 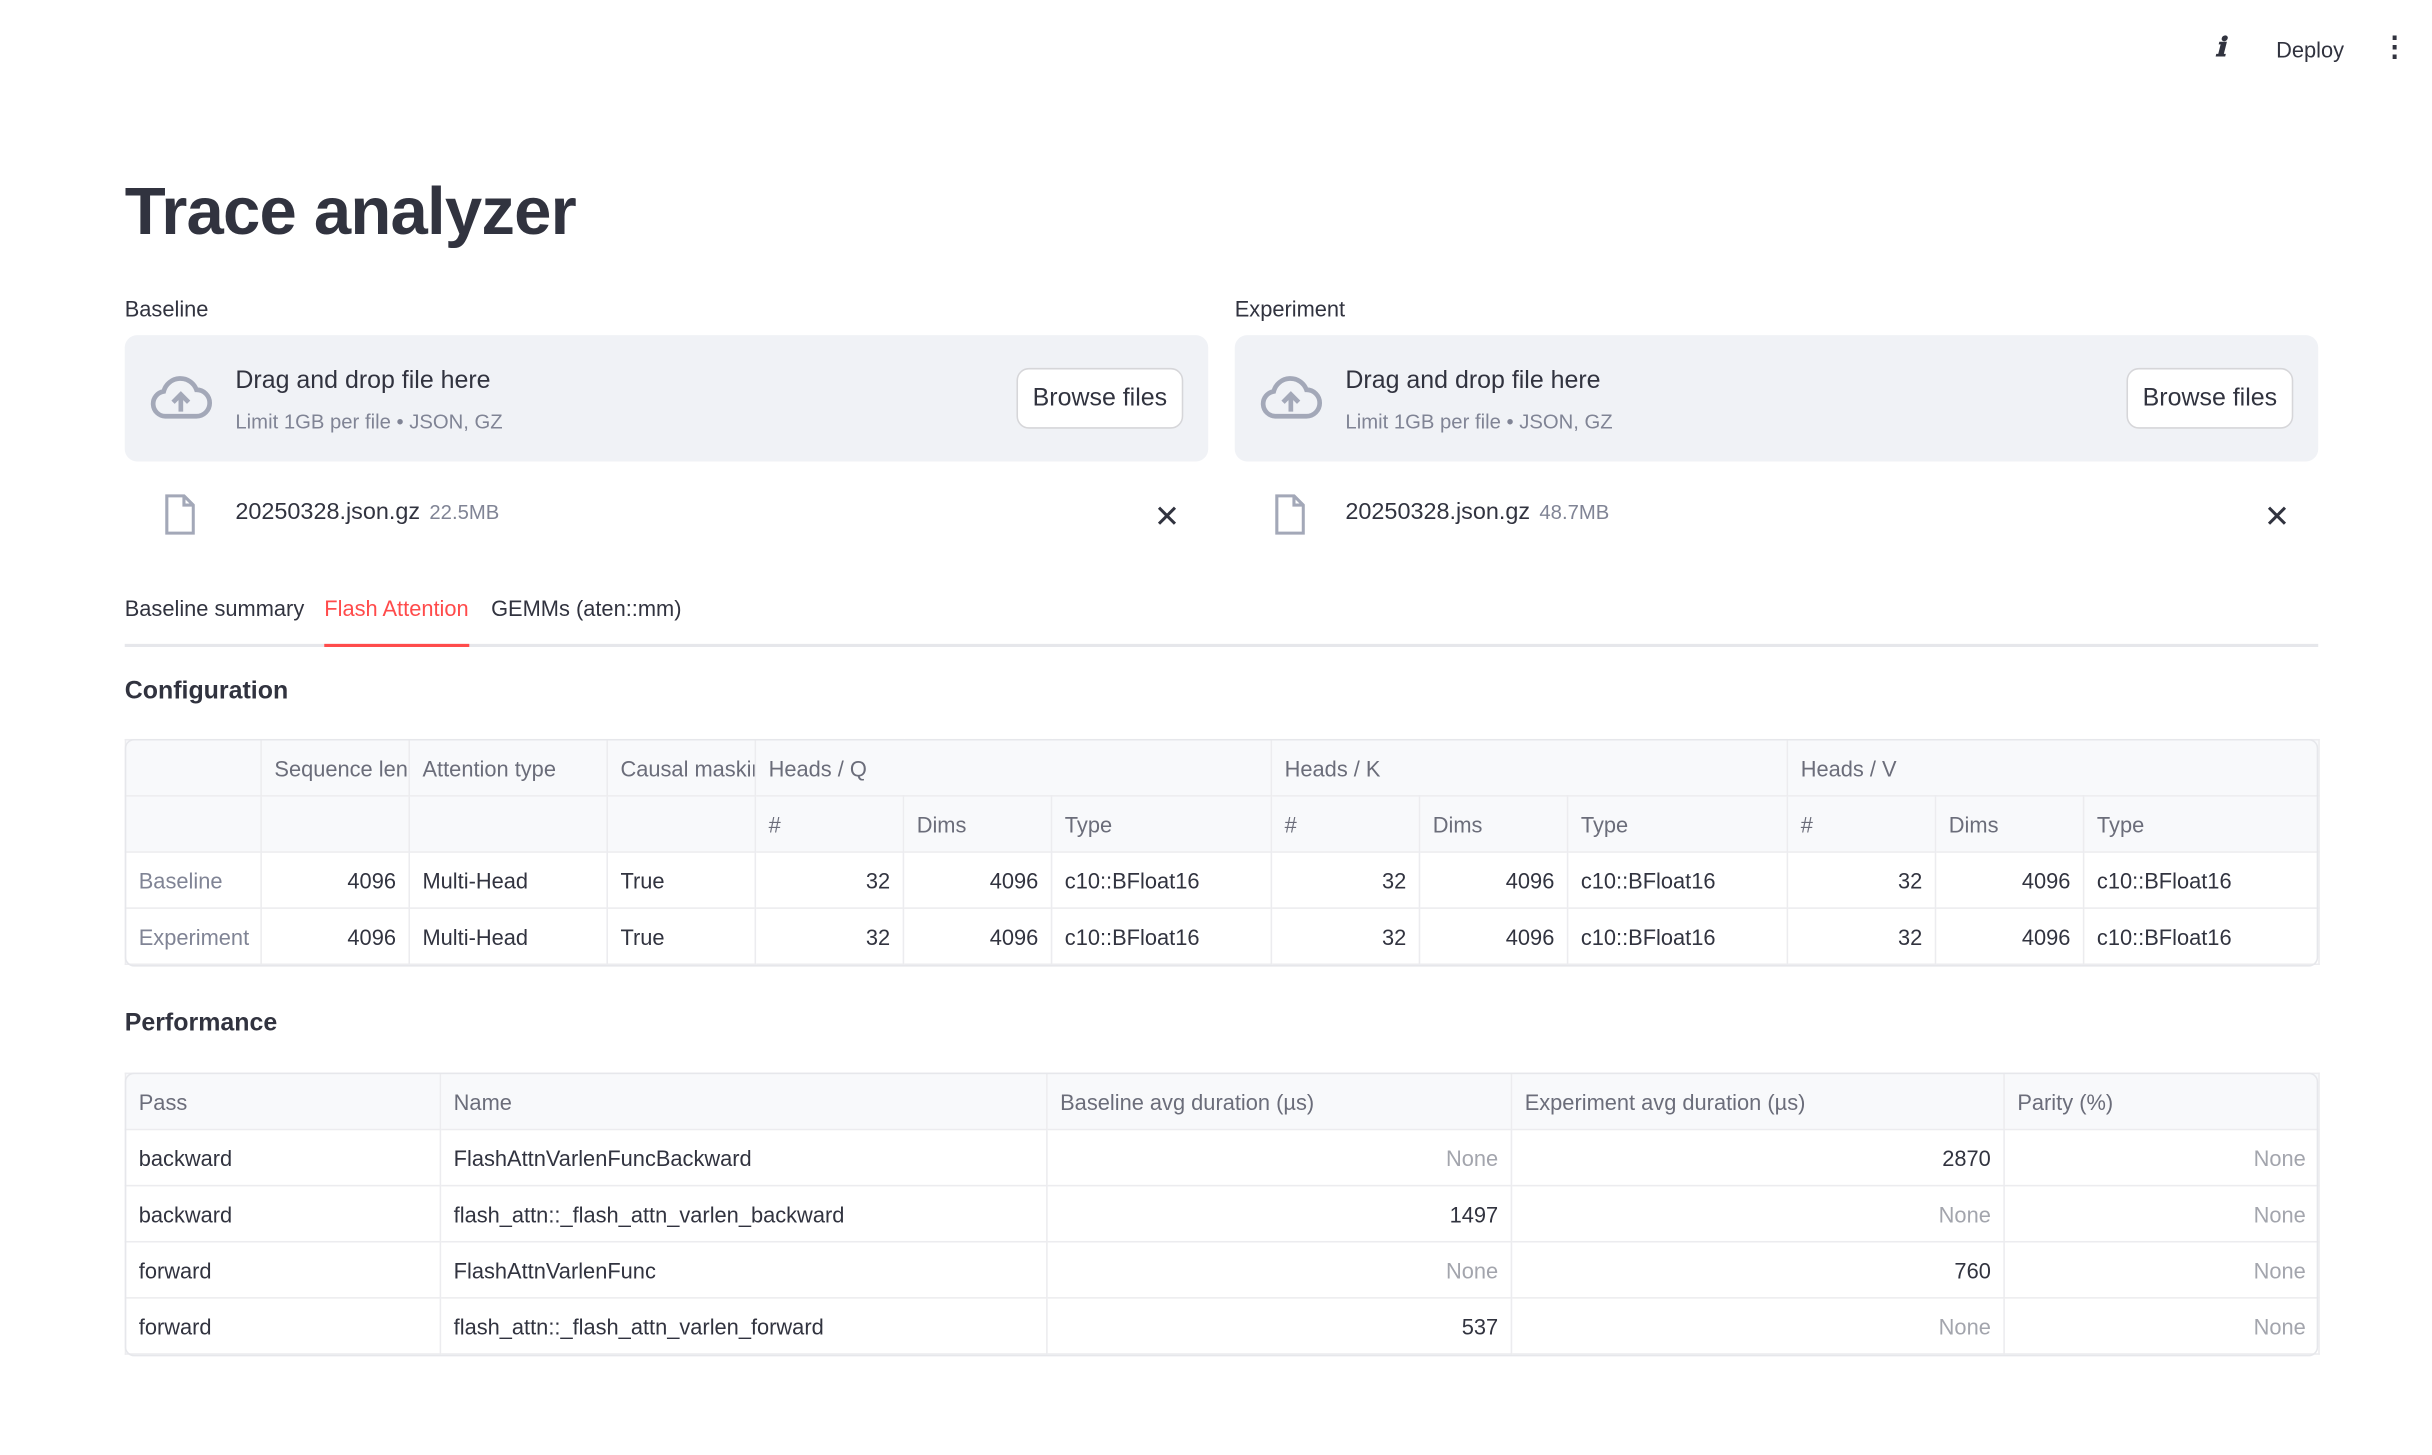 I want to click on table-cell: 760, so click(x=1757, y=1269).